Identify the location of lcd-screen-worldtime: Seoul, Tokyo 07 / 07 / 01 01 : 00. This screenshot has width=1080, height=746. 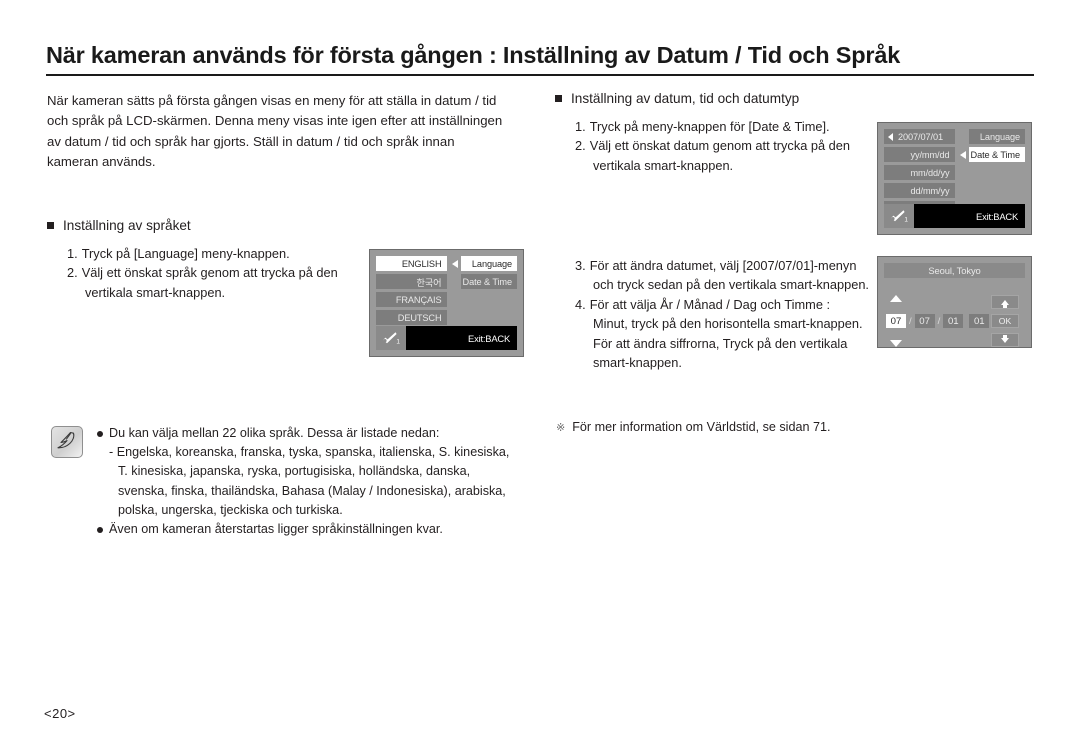
(954, 302).